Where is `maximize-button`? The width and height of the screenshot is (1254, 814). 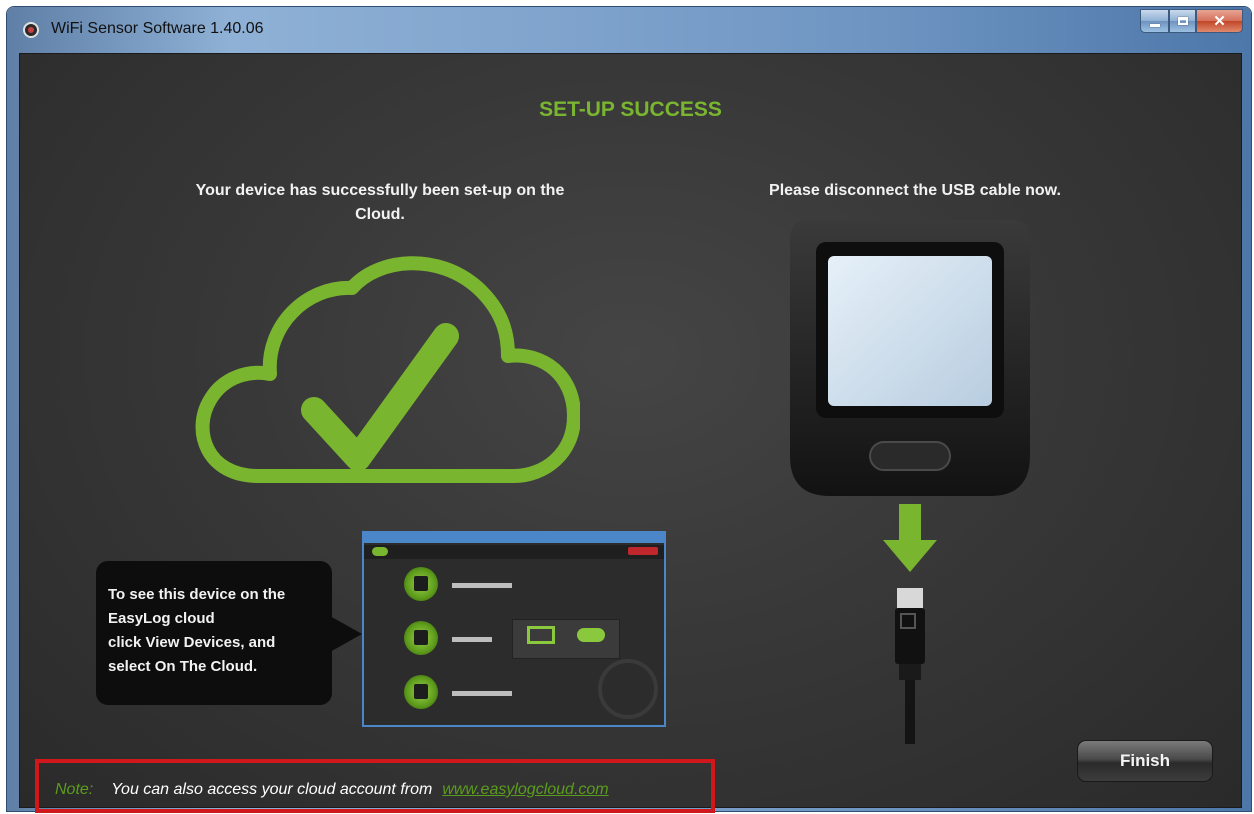 maximize-button is located at coordinates (1182, 21).